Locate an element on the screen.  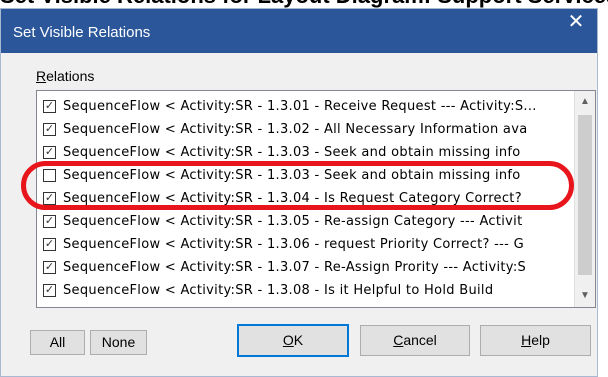
vertical-scrollbar: ▲ ▼ is located at coordinates (584, 199).